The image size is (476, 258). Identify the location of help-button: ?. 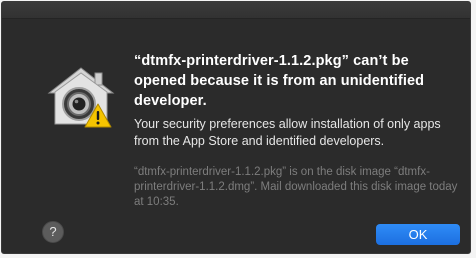
(53, 232).